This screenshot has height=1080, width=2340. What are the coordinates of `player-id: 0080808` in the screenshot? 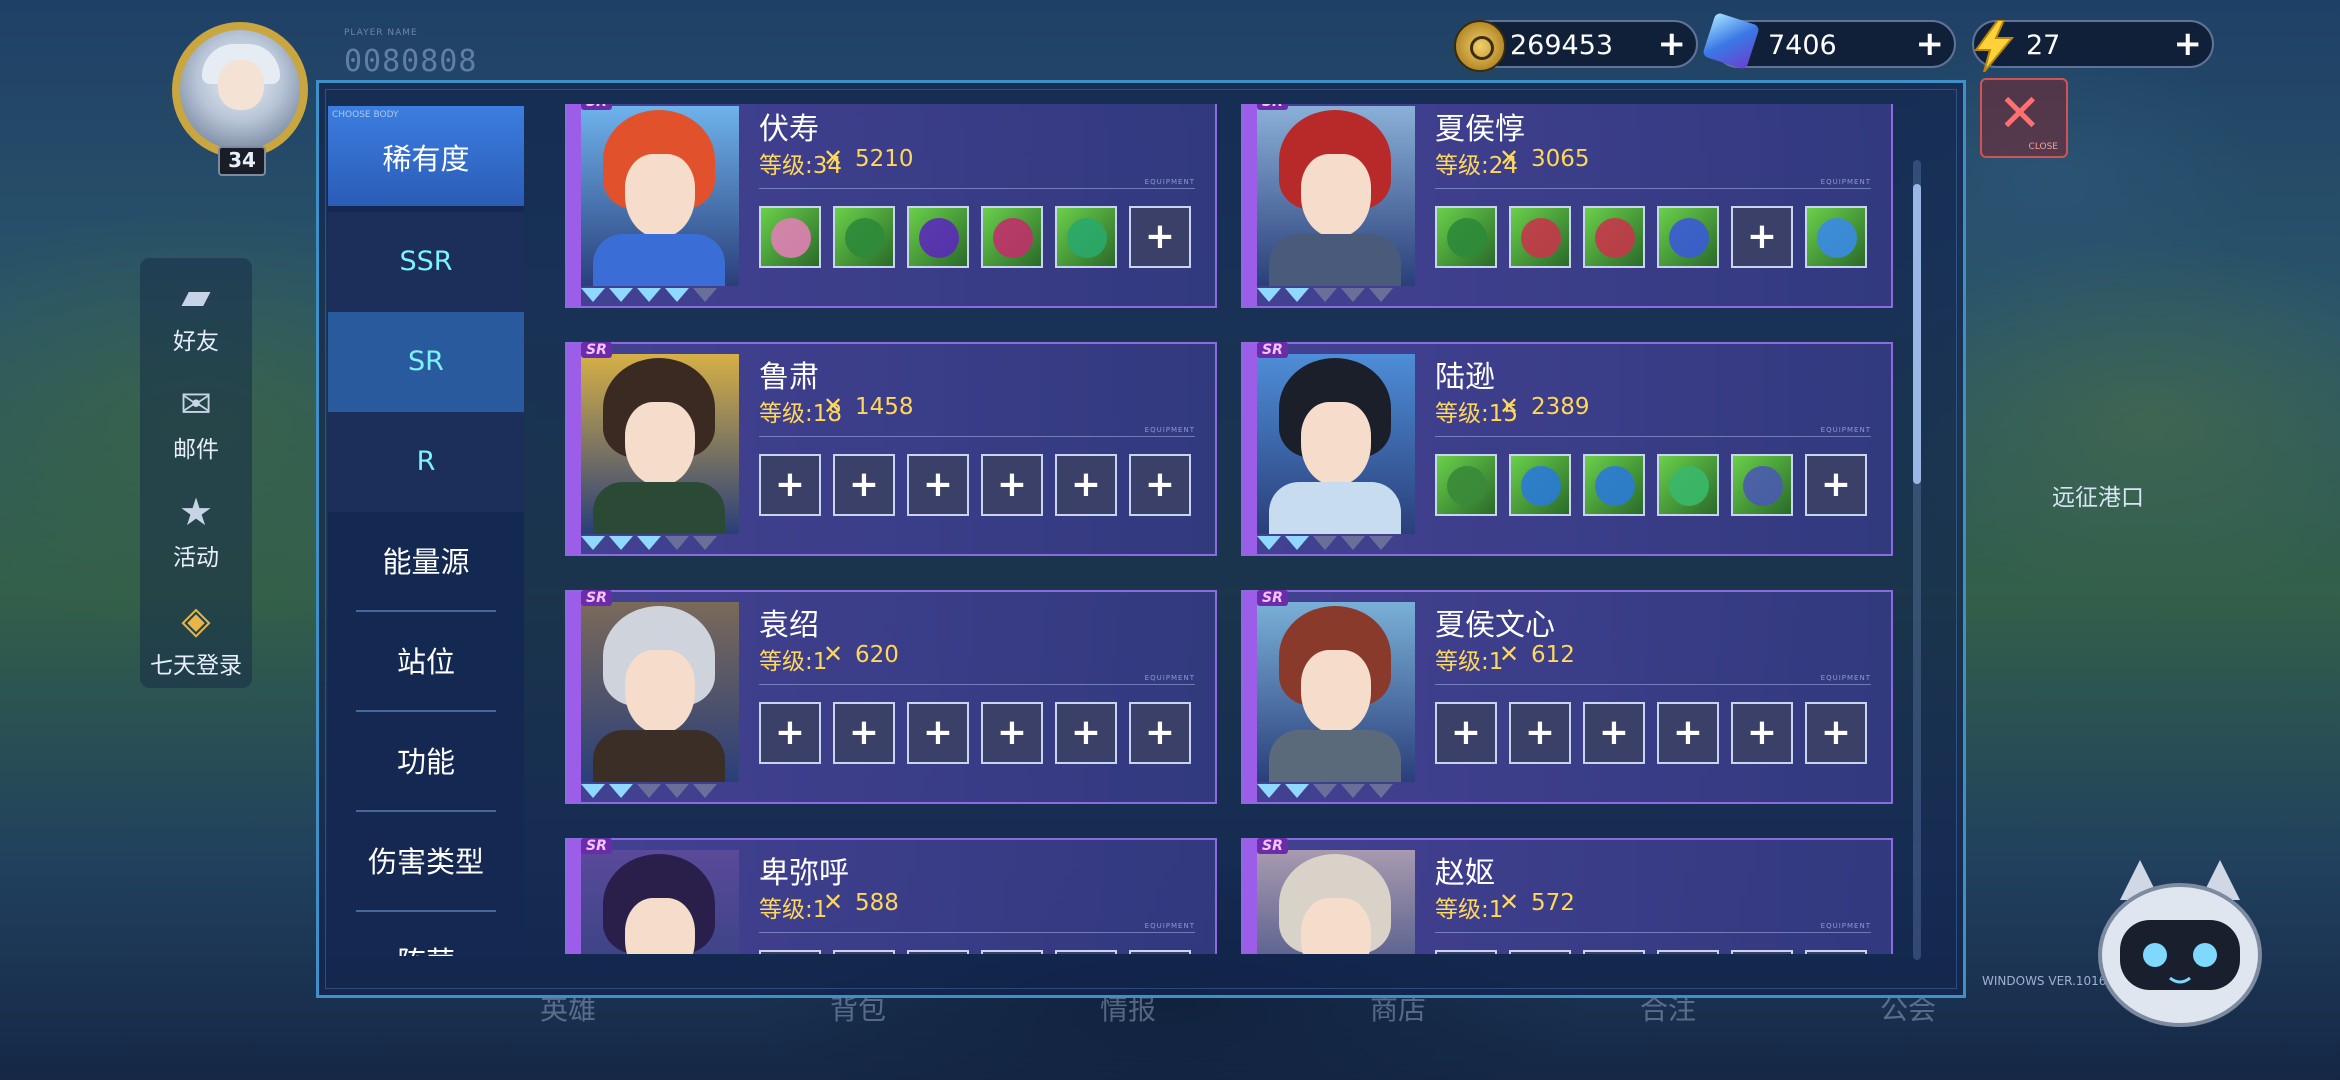 It's located at (411, 61).